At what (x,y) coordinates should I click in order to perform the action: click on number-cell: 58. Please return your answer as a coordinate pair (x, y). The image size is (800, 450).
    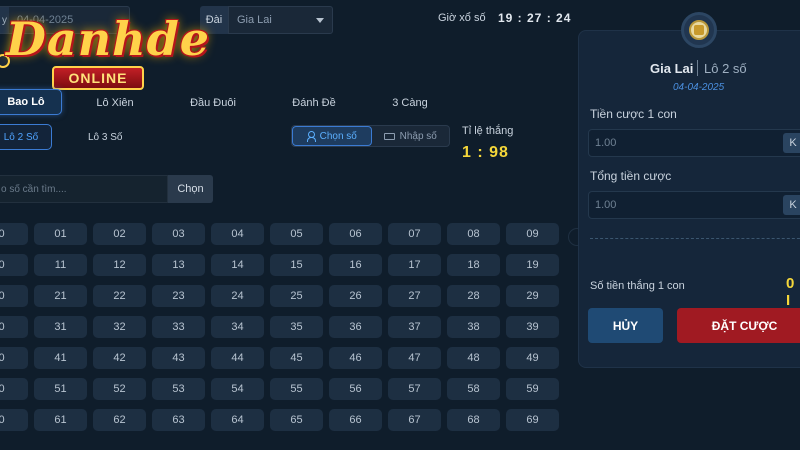
    Looking at the image, I should click on (473, 389).